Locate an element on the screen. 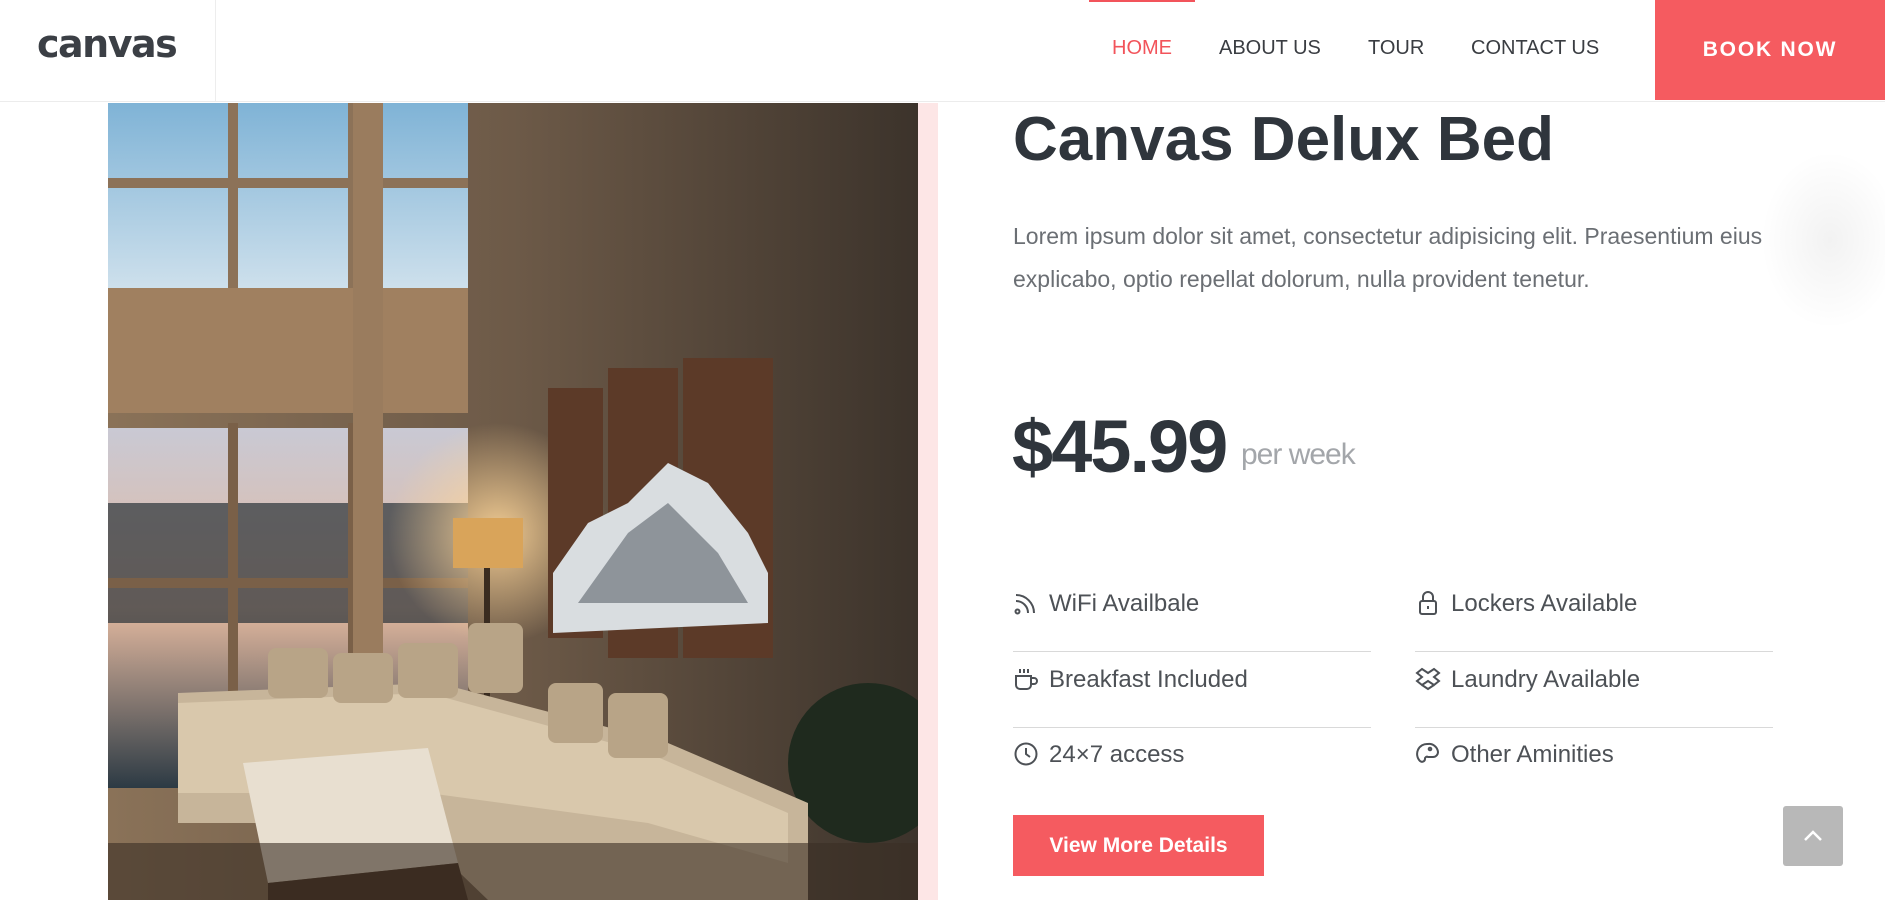  nav-contact-us: CONTACT US is located at coordinates (1535, 48).